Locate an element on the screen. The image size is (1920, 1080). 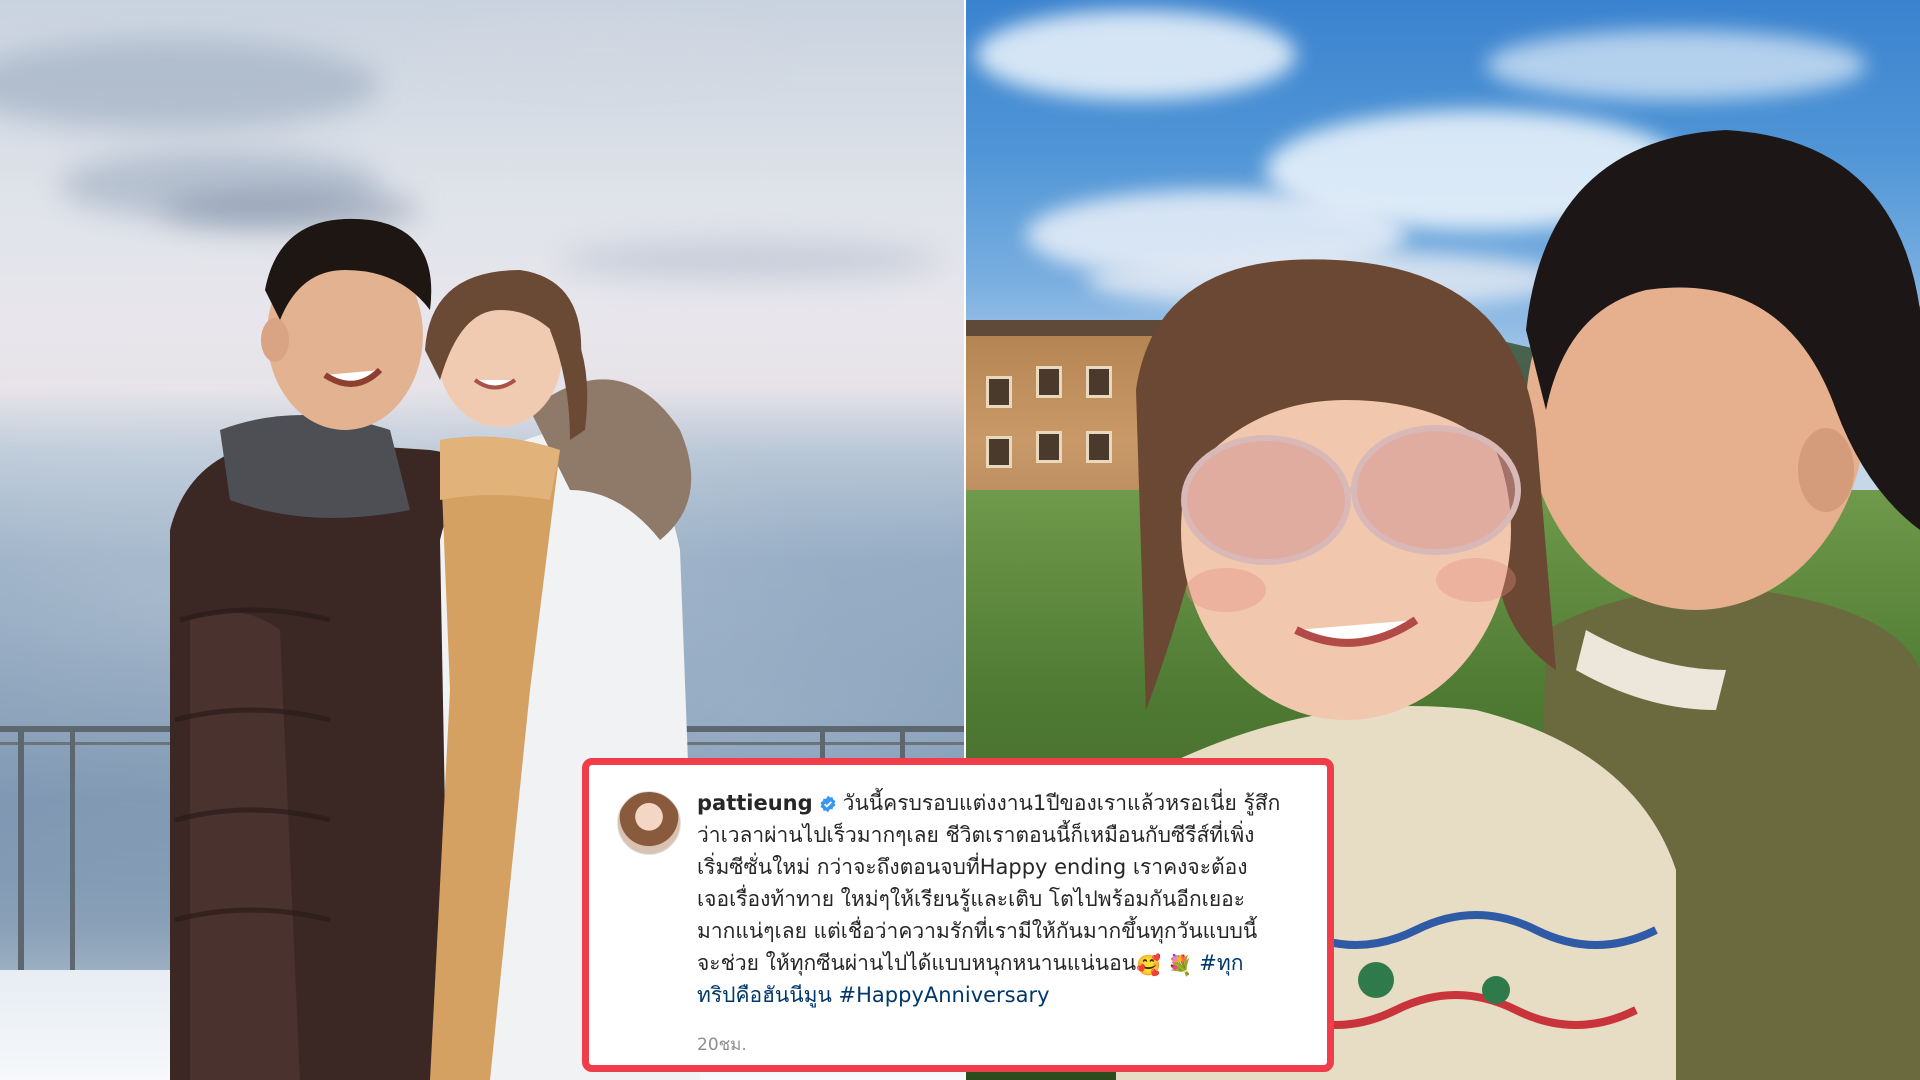
profile-avatar is located at coordinates (649, 823).